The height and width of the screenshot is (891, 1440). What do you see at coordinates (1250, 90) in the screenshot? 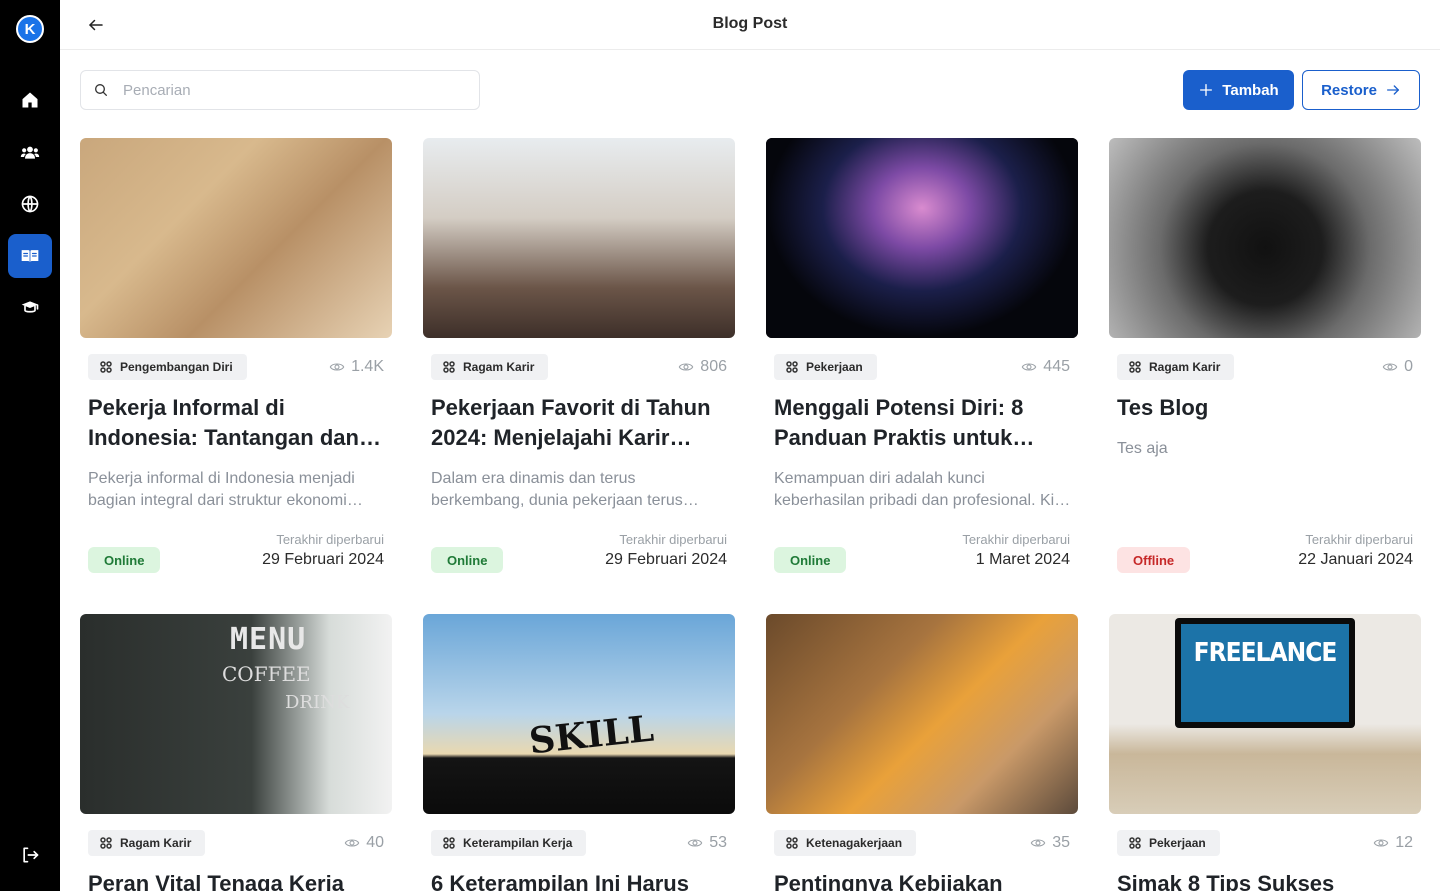
I see `add-post-label: Tambah` at bounding box center [1250, 90].